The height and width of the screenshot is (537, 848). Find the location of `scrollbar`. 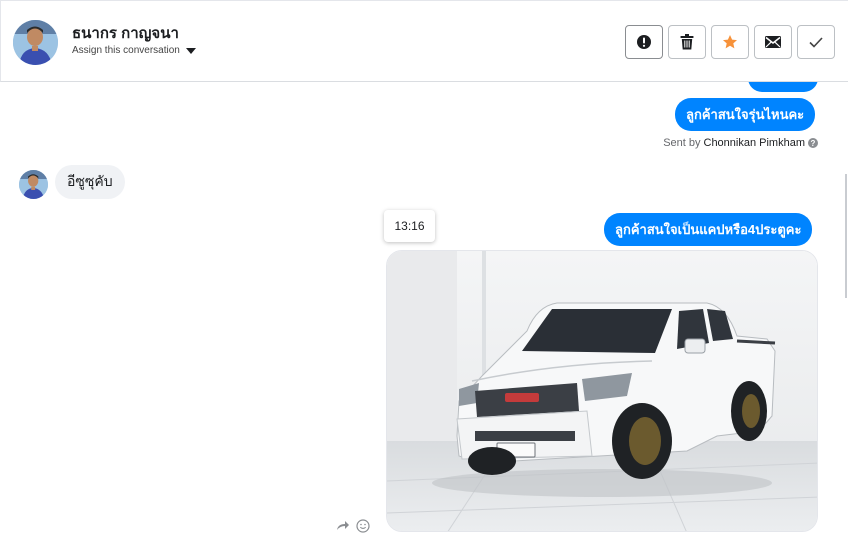

scrollbar is located at coordinates (846, 236).